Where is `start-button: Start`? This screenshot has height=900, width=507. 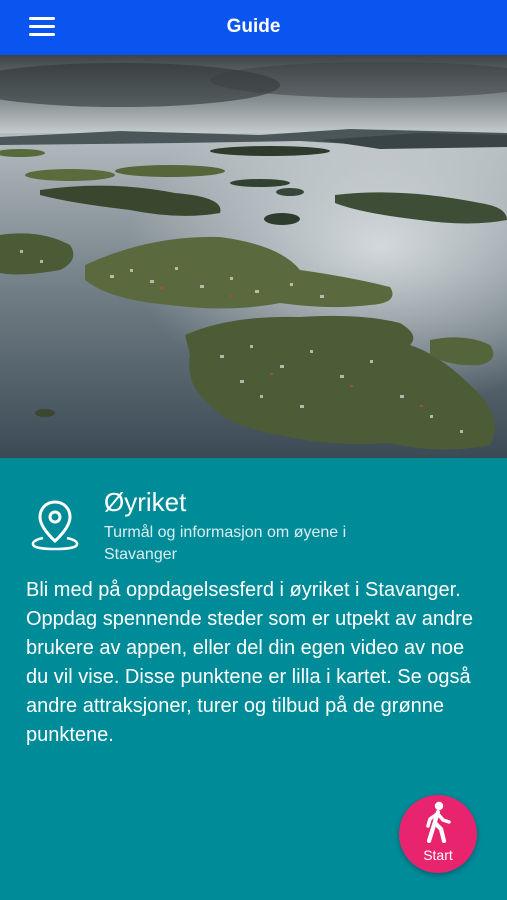
start-button: Start is located at coordinates (438, 834).